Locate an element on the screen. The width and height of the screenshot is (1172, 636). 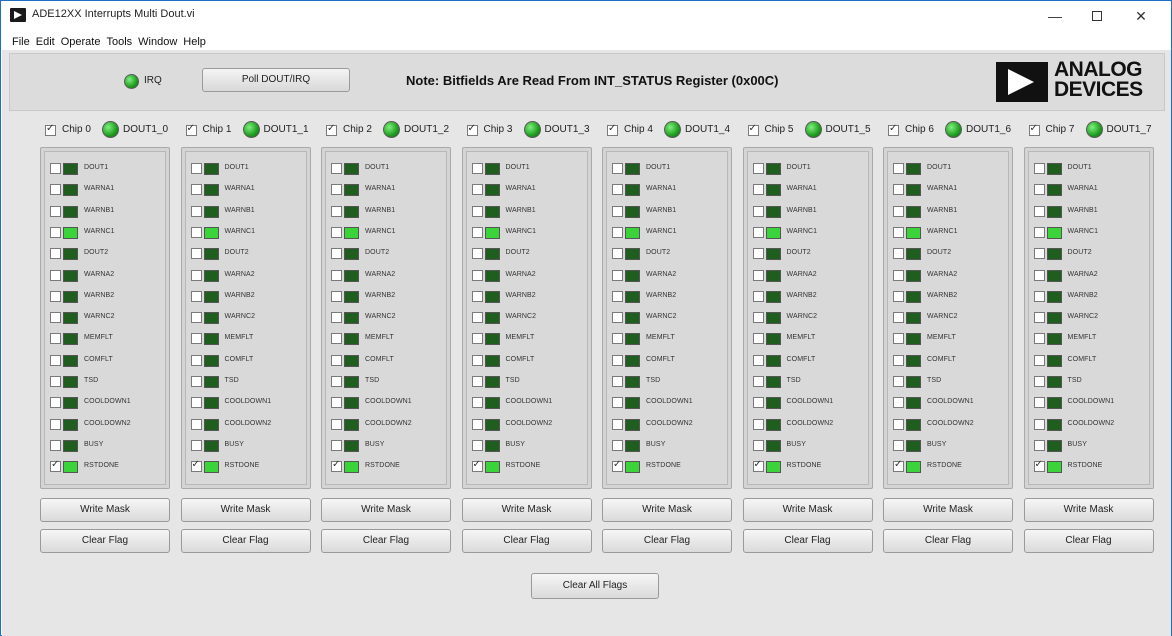
maximize-button is located at coordinates (1097, 16).